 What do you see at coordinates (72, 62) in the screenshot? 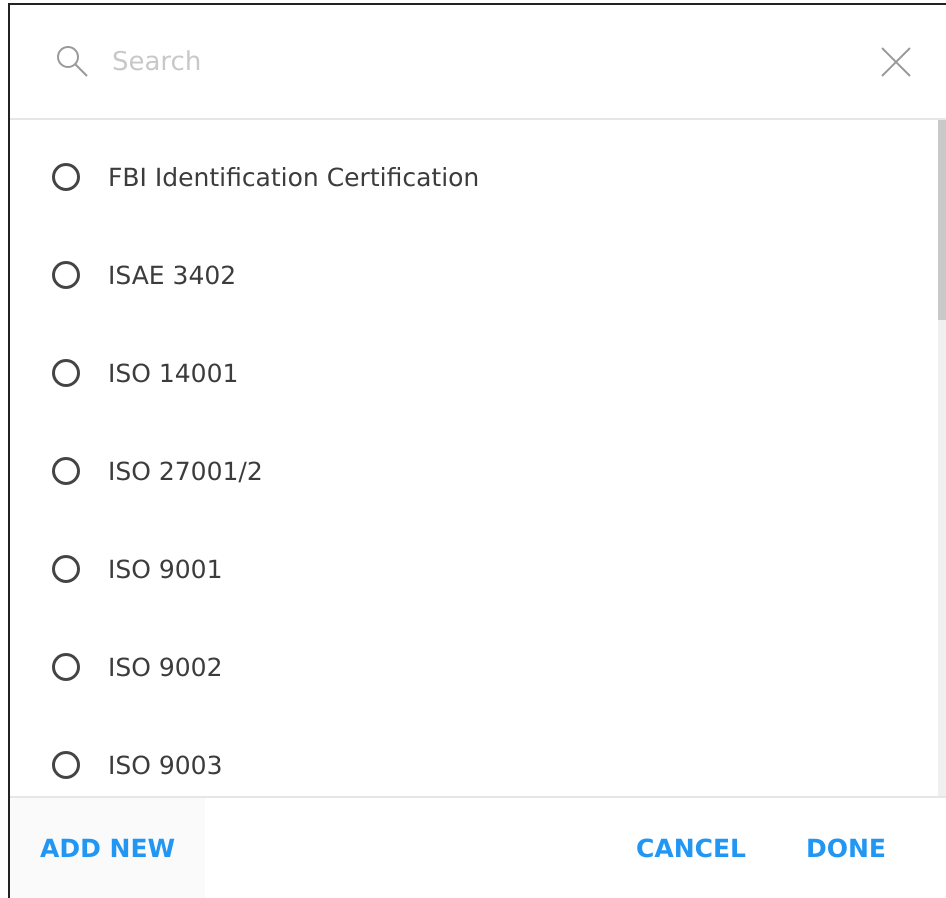
I see `search-icon` at bounding box center [72, 62].